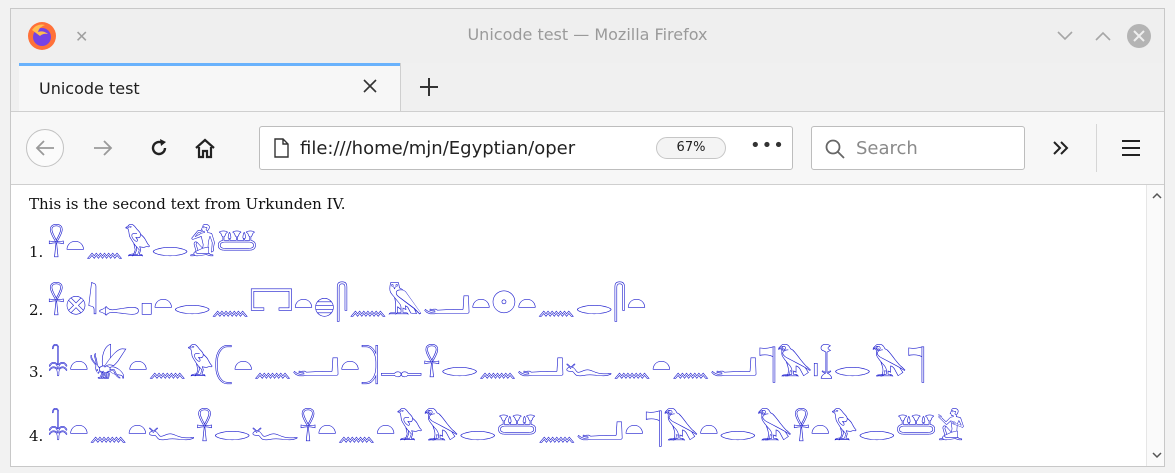 This screenshot has width=1175, height=473. What do you see at coordinates (338, 303) in the screenshot?
I see `text-line-2: 2. 𓋹𓊖𓇋𓉻𓊪𓏏𓂋𓈖𓉐𓏏𓐍𓋴𓈖𓅓𓂝𓏏𓇳𓏏𓈖𓂋𓋴𓏏` at bounding box center [338, 303].